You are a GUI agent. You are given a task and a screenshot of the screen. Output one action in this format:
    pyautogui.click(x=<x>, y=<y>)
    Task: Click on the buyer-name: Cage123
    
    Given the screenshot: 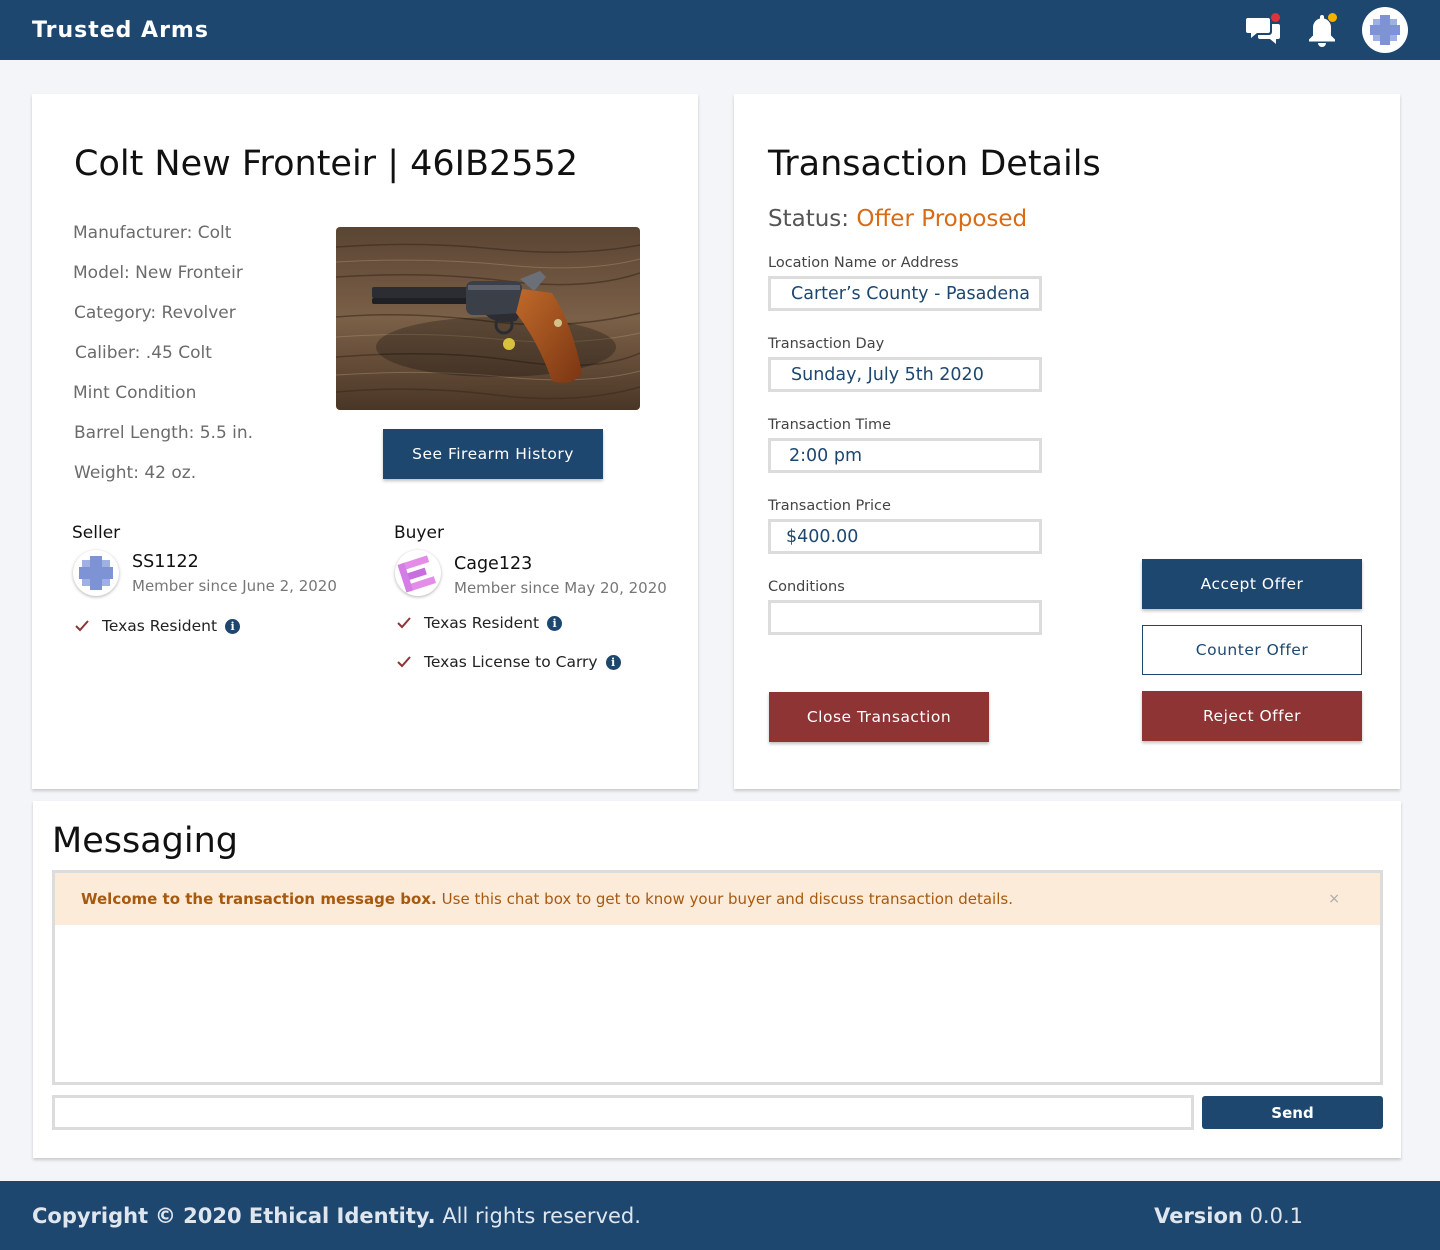 What is the action you would take?
    pyautogui.click(x=493, y=564)
    